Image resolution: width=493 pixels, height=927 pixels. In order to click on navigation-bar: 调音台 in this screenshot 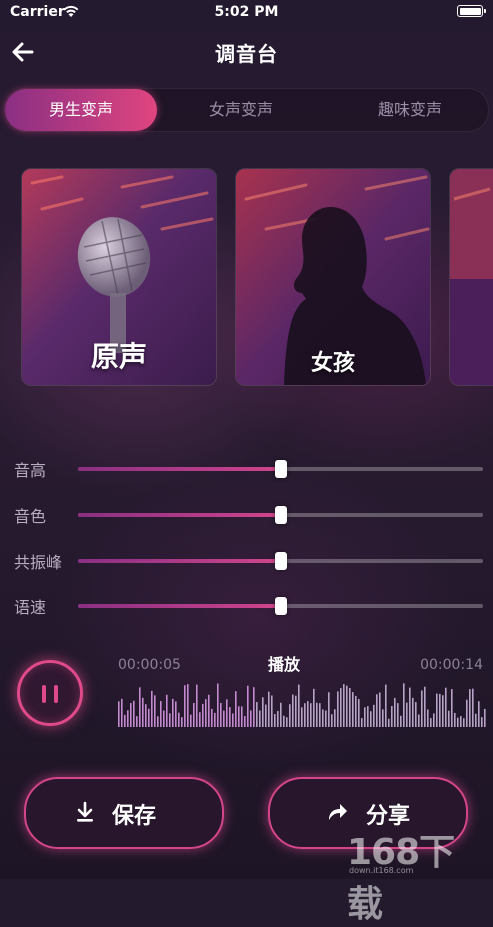, I will do `click(246, 52)`.